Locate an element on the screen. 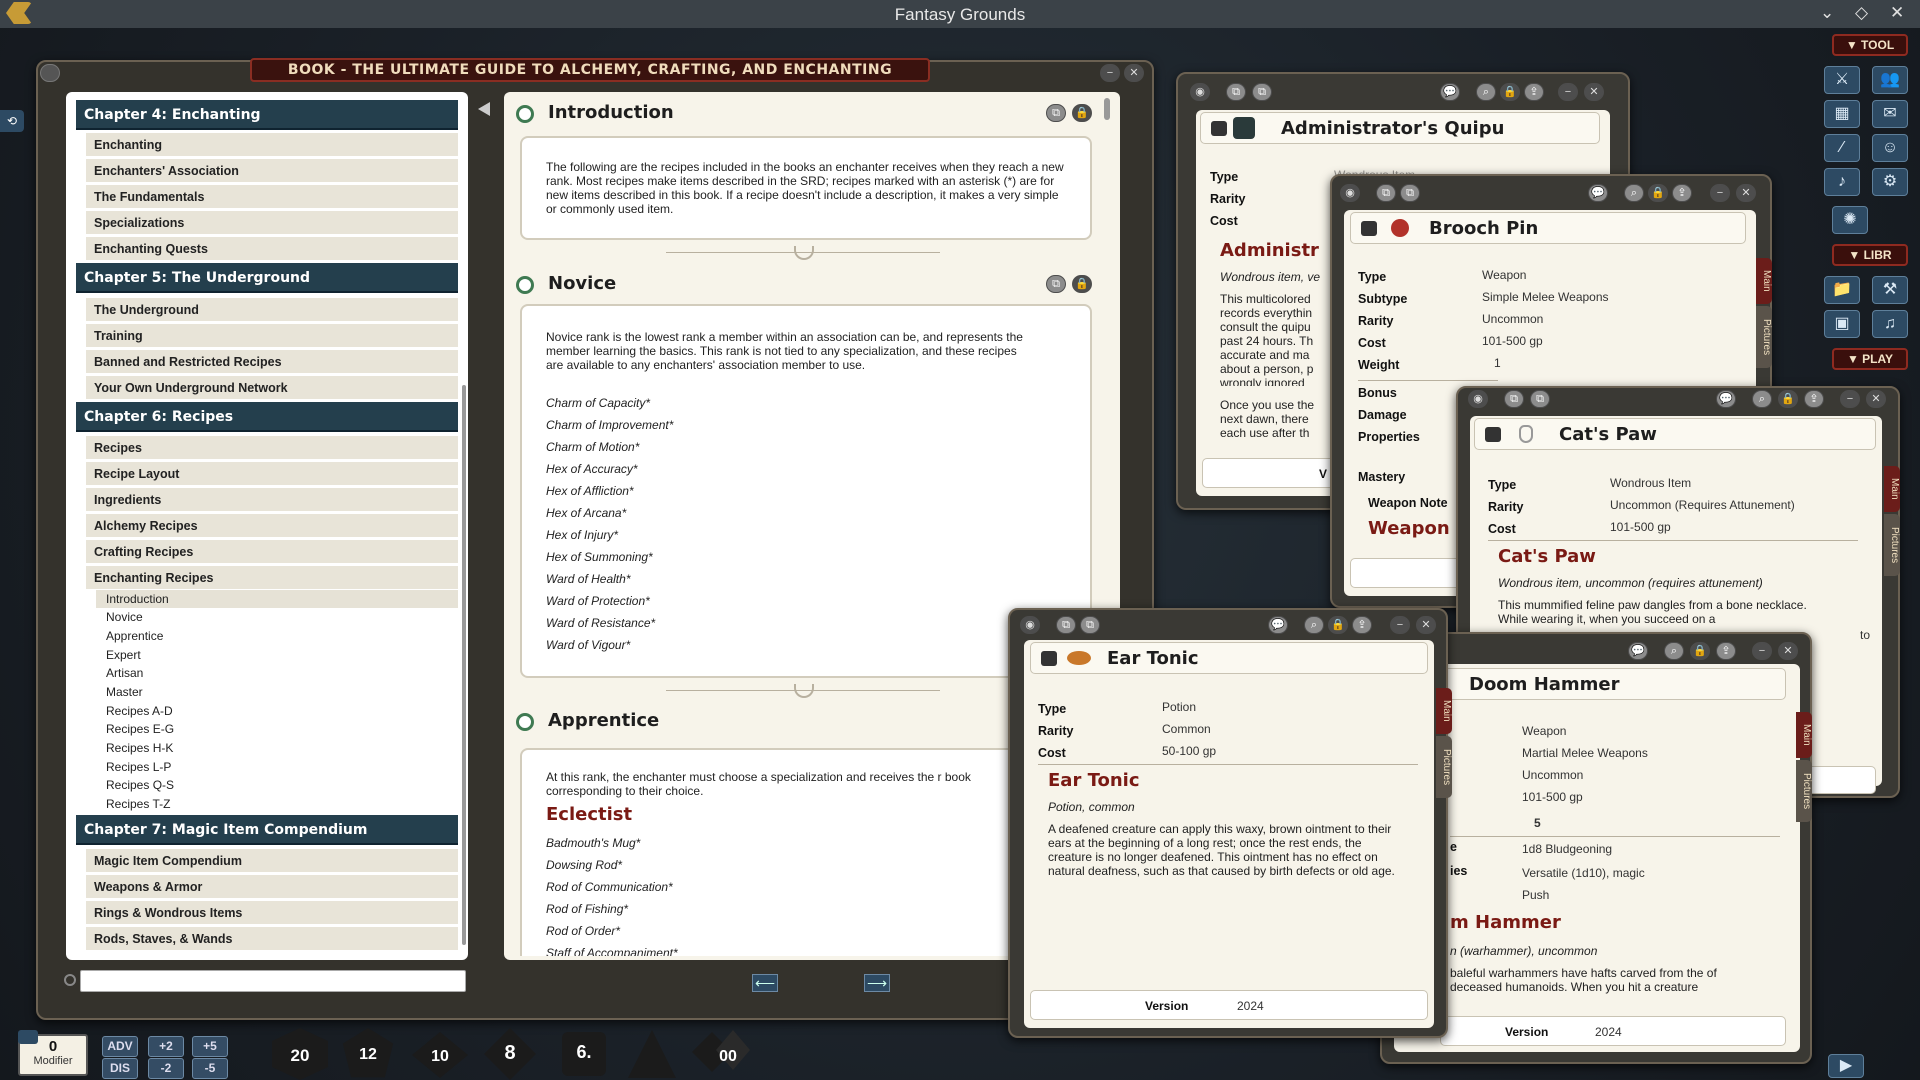  field-value: Push is located at coordinates (1535, 895).